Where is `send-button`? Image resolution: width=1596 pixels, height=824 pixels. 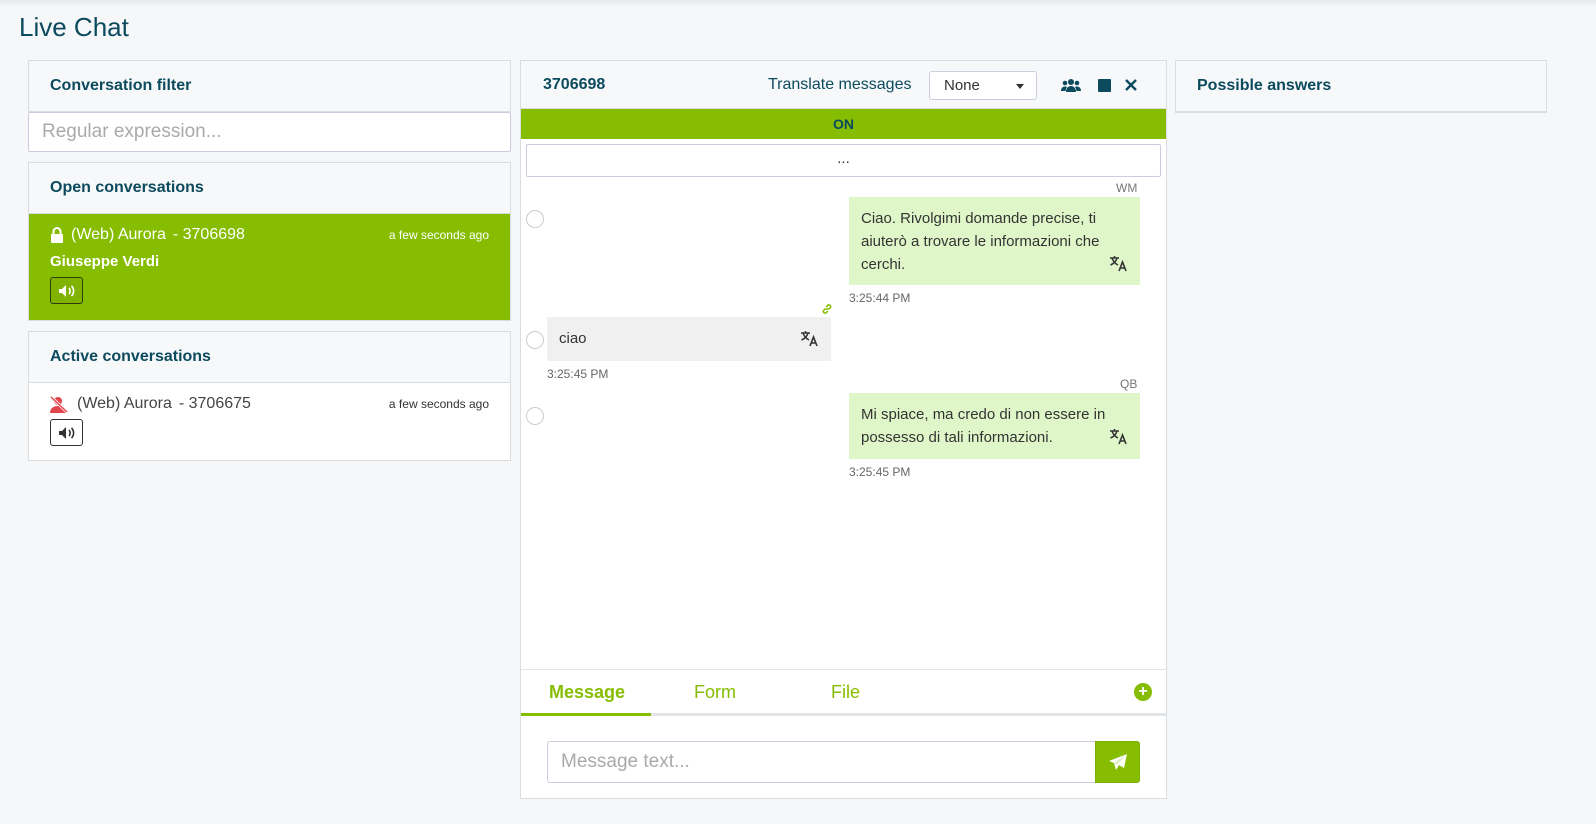
send-button is located at coordinates (1117, 762).